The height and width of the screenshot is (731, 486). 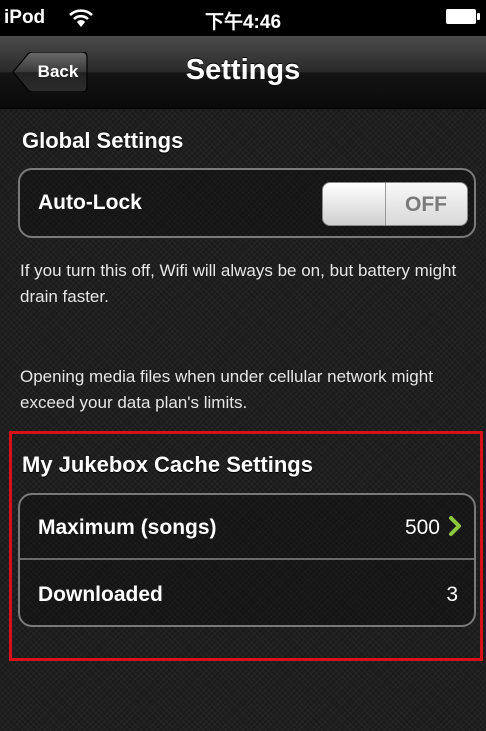 What do you see at coordinates (354, 204) in the screenshot?
I see `toggle-knob` at bounding box center [354, 204].